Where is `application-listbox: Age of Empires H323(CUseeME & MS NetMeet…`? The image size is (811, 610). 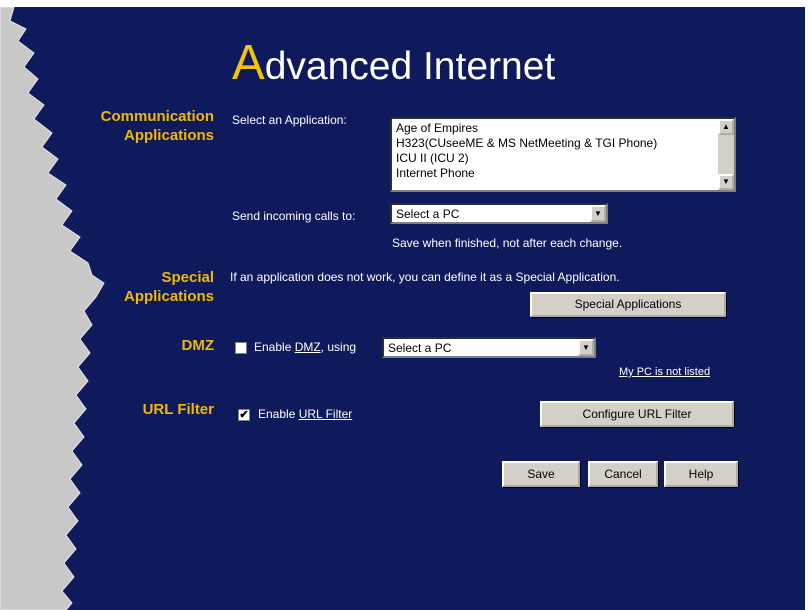
application-listbox: Age of Empires H323(CUseeME & MS NetMeet… is located at coordinates (563, 154).